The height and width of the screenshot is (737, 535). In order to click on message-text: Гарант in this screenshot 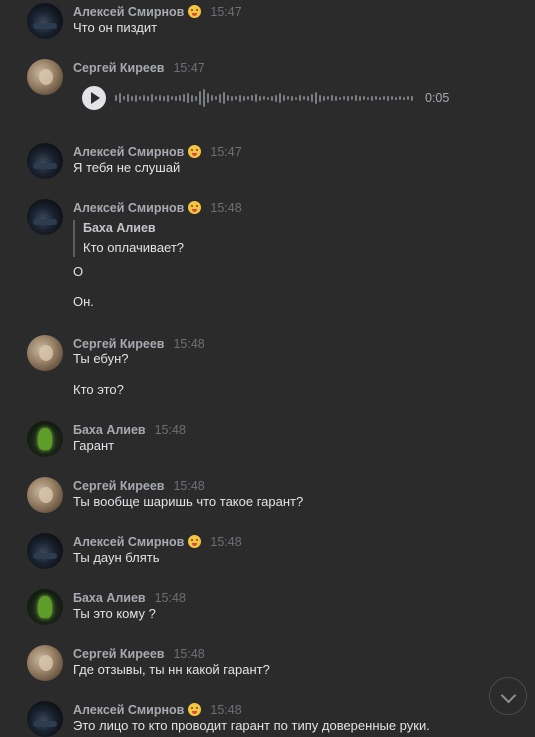, I will do `click(94, 445)`.